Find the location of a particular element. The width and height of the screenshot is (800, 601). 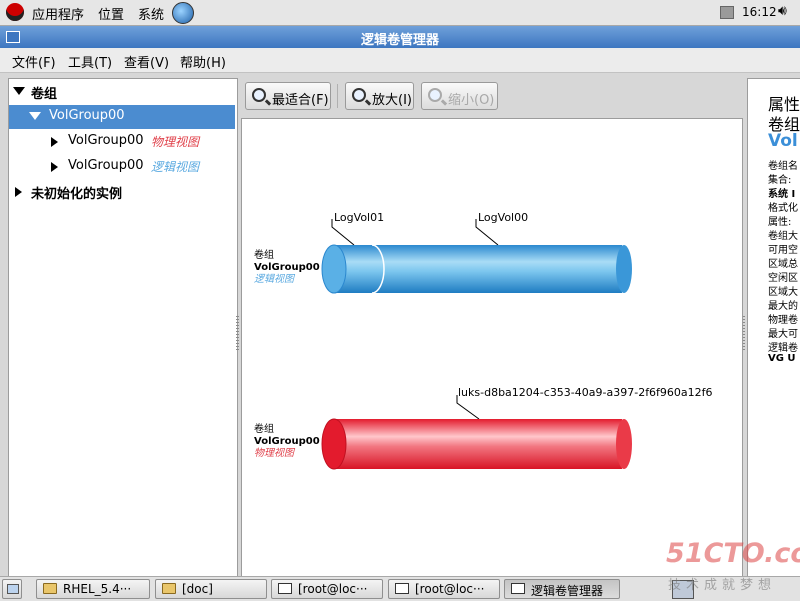

prop-row: 集合: is located at coordinates (780, 180).